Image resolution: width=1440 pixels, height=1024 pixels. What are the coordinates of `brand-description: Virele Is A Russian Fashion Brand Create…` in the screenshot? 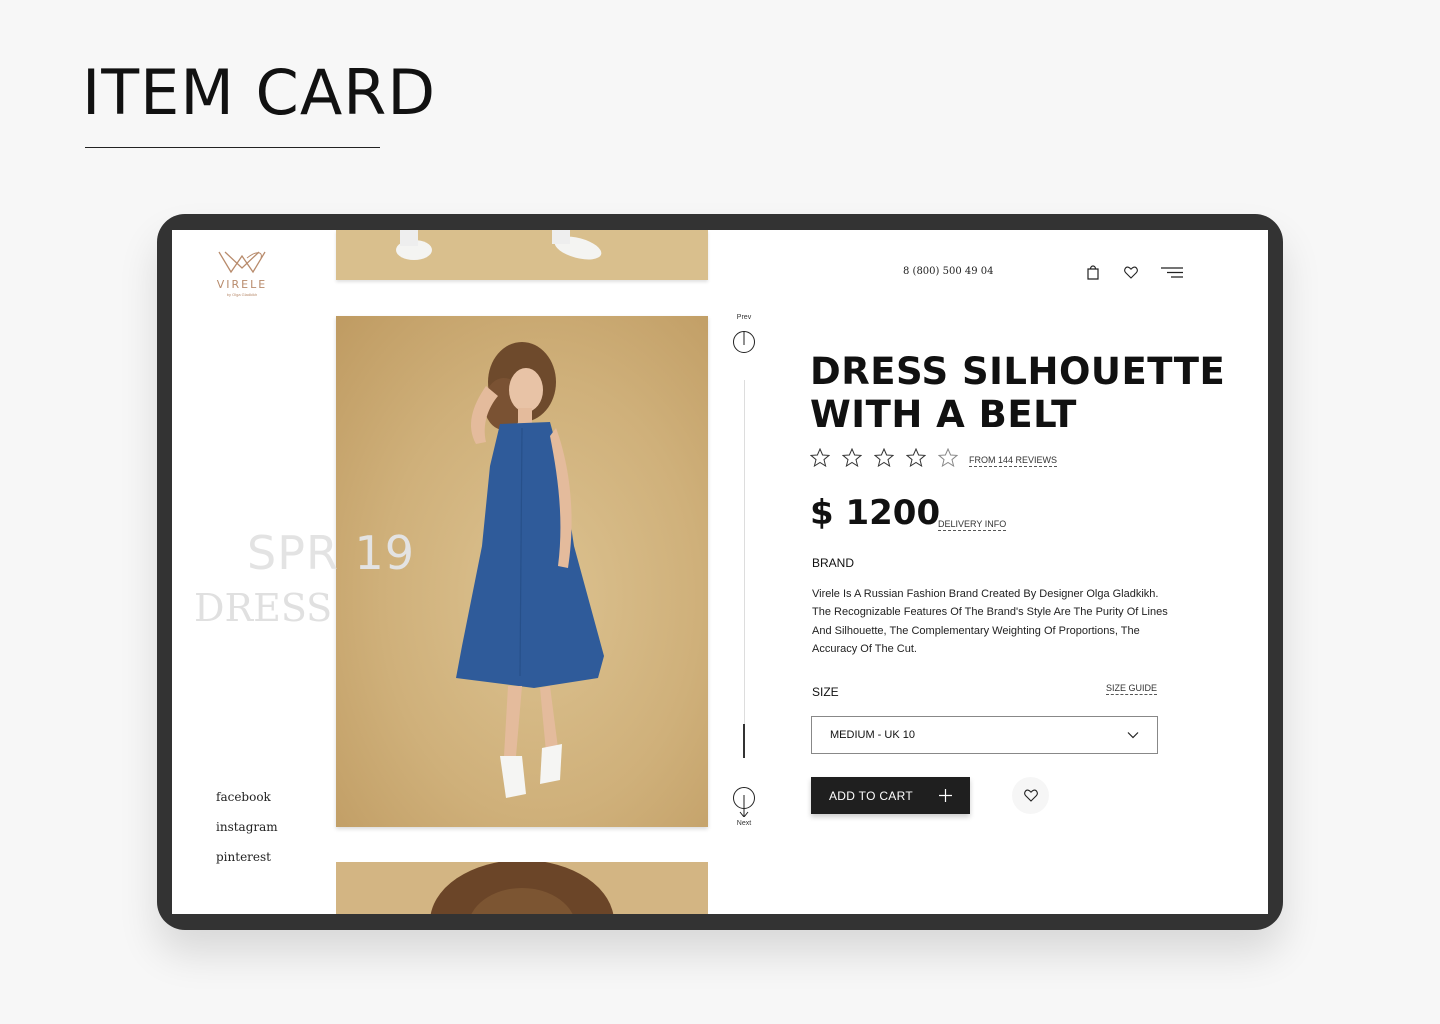 It's located at (990, 621).